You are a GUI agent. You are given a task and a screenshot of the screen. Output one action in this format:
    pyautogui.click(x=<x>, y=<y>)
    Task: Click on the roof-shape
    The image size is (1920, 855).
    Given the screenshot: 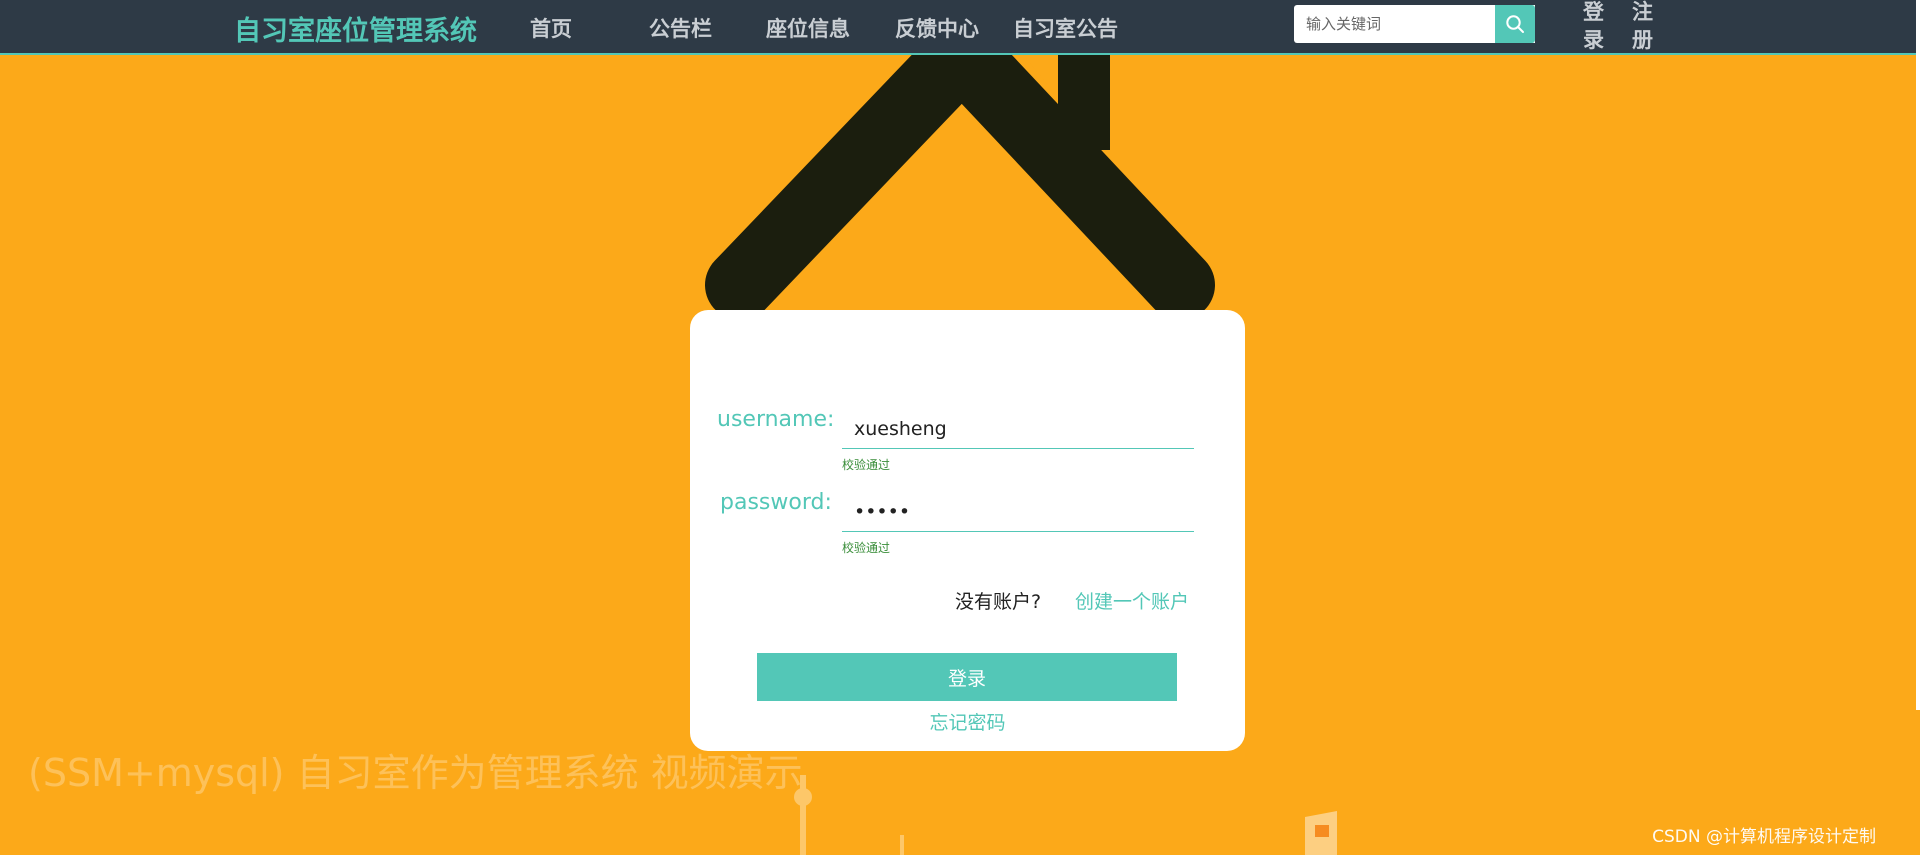 What is the action you would take?
    pyautogui.click(x=960, y=187)
    